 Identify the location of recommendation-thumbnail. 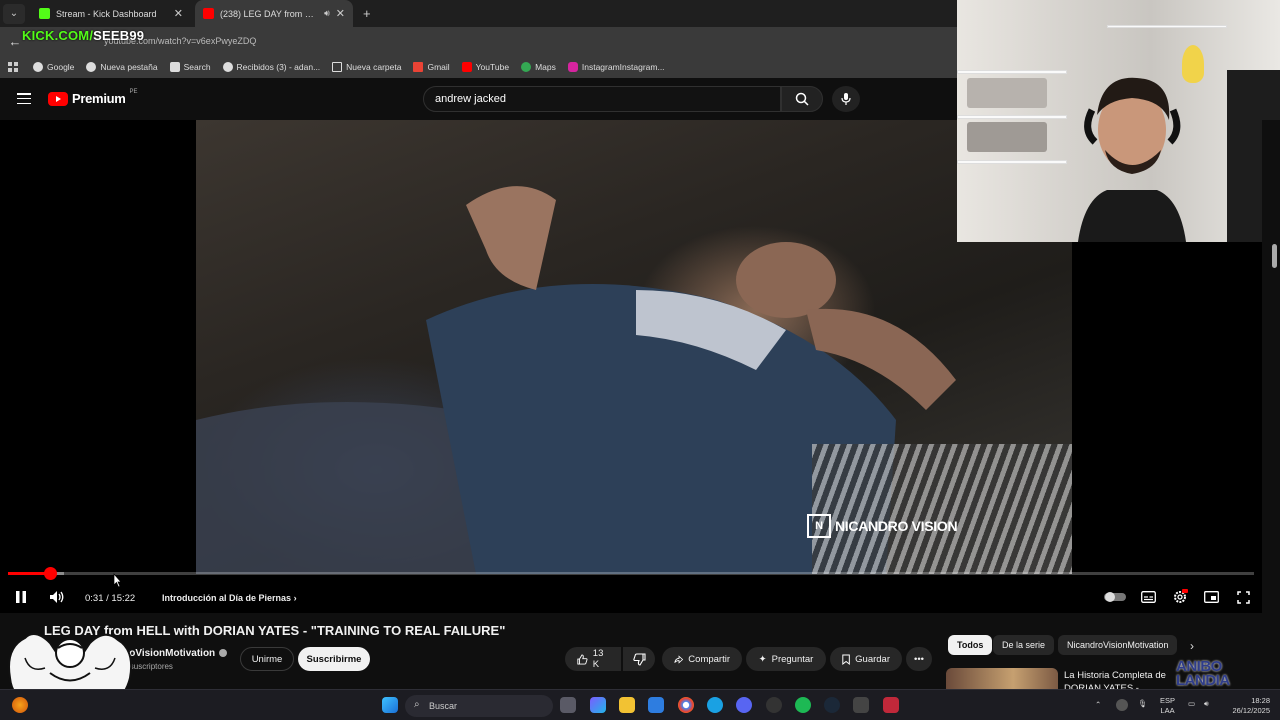
(1002, 678).